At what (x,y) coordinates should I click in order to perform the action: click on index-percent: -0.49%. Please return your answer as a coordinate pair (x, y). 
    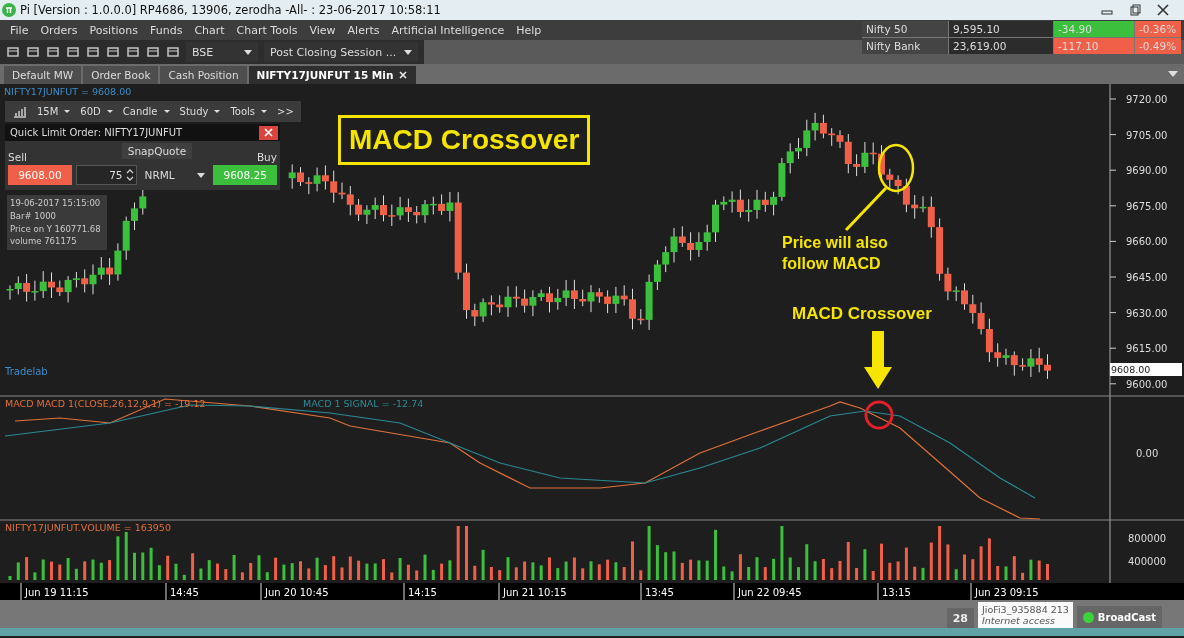
    Looking at the image, I should click on (1158, 46).